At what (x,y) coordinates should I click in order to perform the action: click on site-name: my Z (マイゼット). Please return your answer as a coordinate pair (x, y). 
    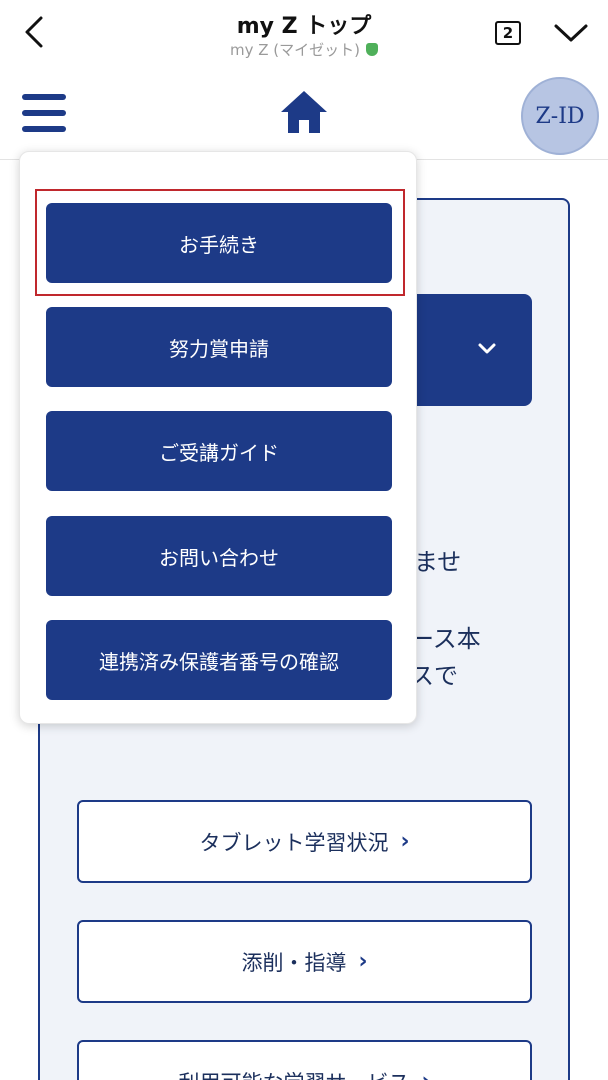
    Looking at the image, I should click on (294, 50).